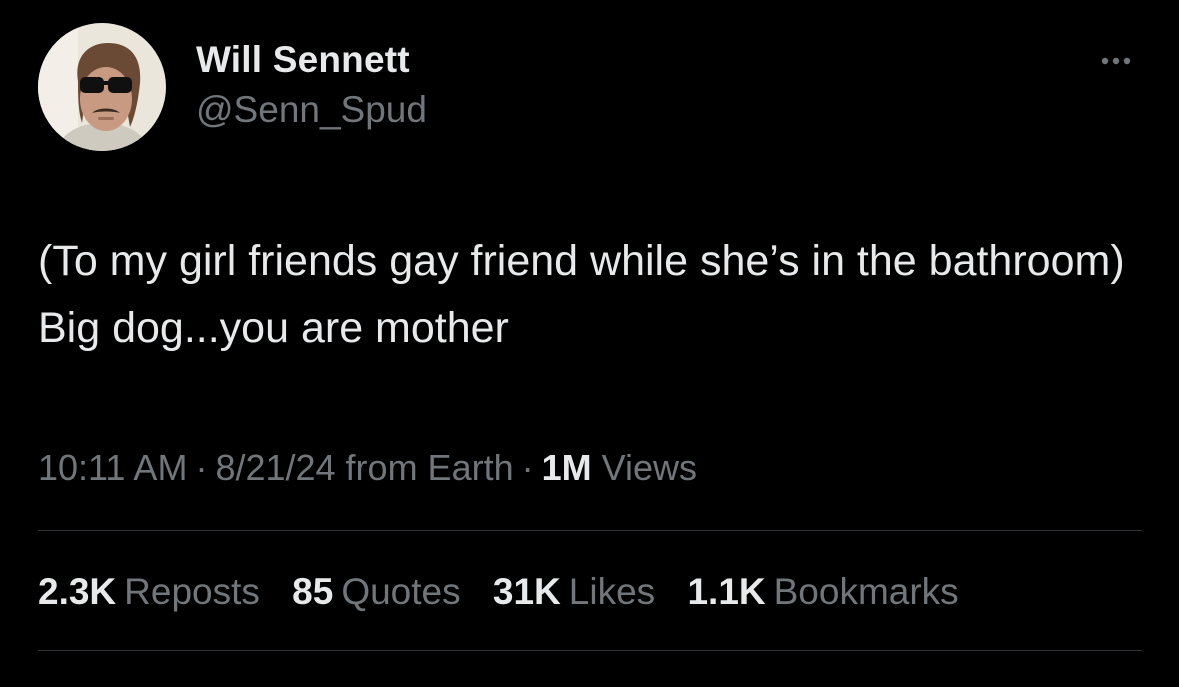 The image size is (1179, 687). I want to click on quotes-stat: 85 Quotes, so click(376, 592).